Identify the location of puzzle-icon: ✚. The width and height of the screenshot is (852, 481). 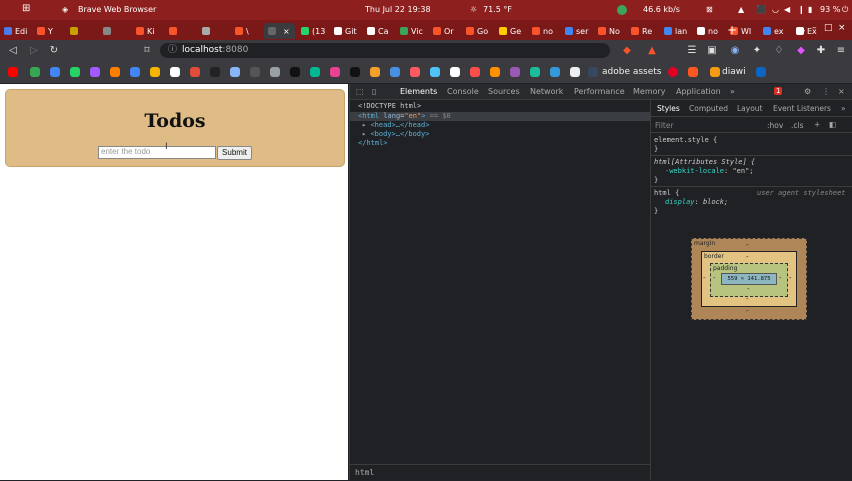
(821, 51).